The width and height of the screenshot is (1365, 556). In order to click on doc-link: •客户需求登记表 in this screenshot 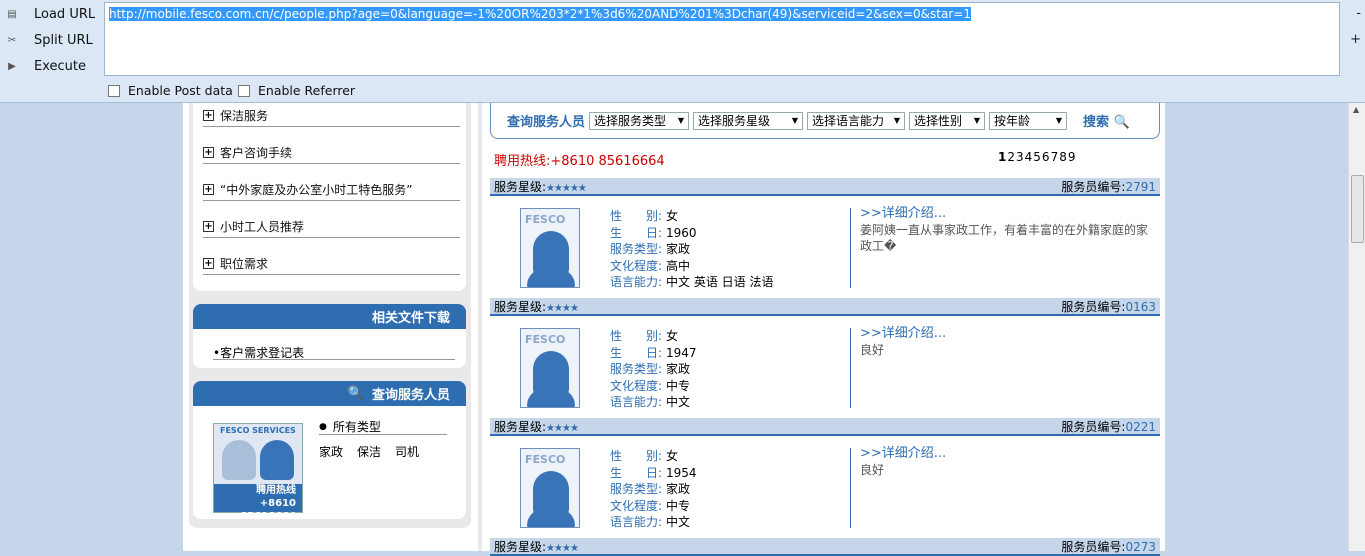, I will do `click(334, 352)`.